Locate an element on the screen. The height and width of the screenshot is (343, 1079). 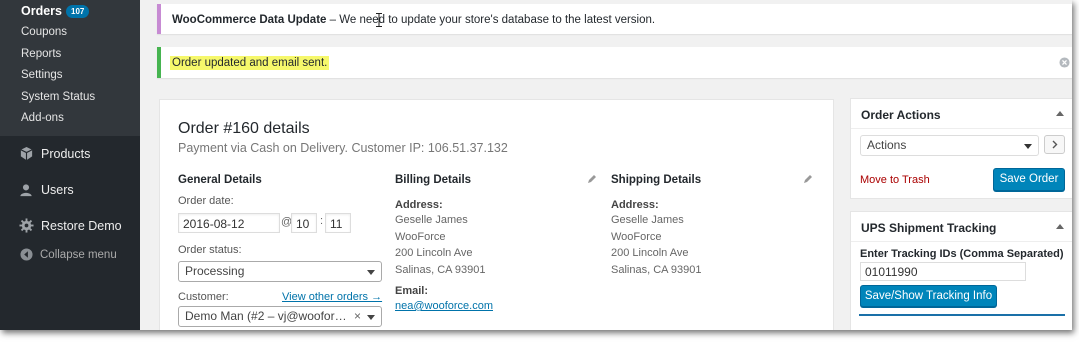
sidebar-item-users: Users is located at coordinates (70, 190).